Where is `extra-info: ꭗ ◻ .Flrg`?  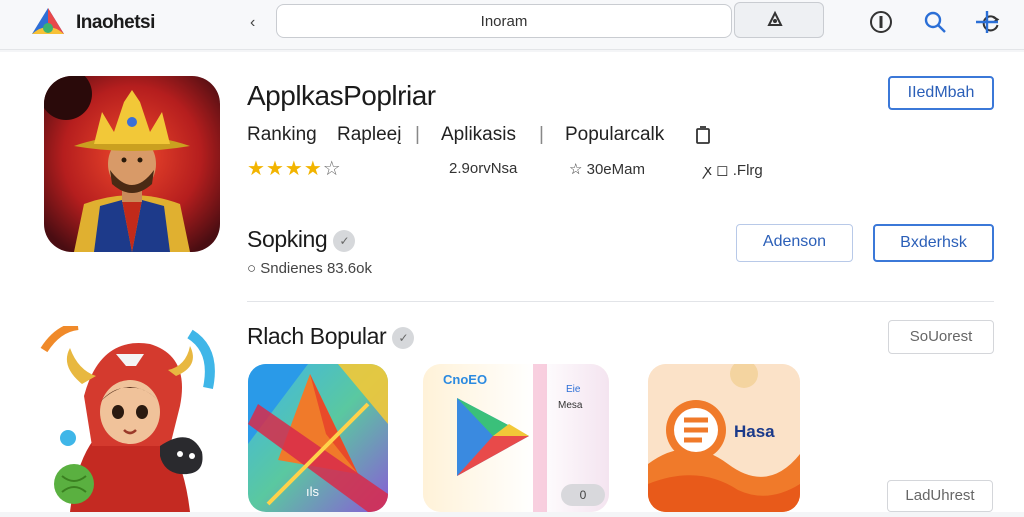
extra-info: ꭗ ◻ .Flrg is located at coordinates (733, 170).